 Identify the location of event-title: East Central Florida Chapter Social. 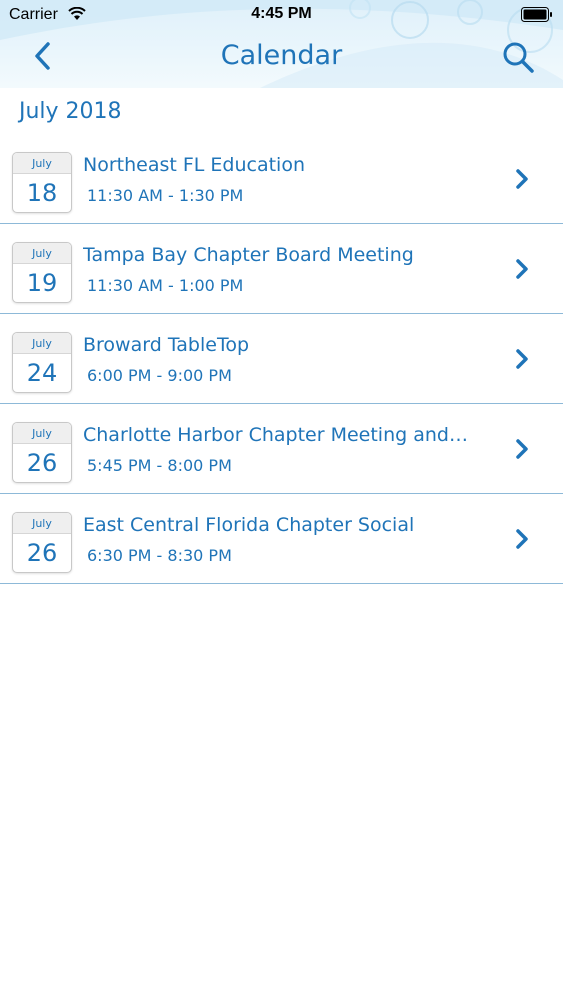
(249, 525).